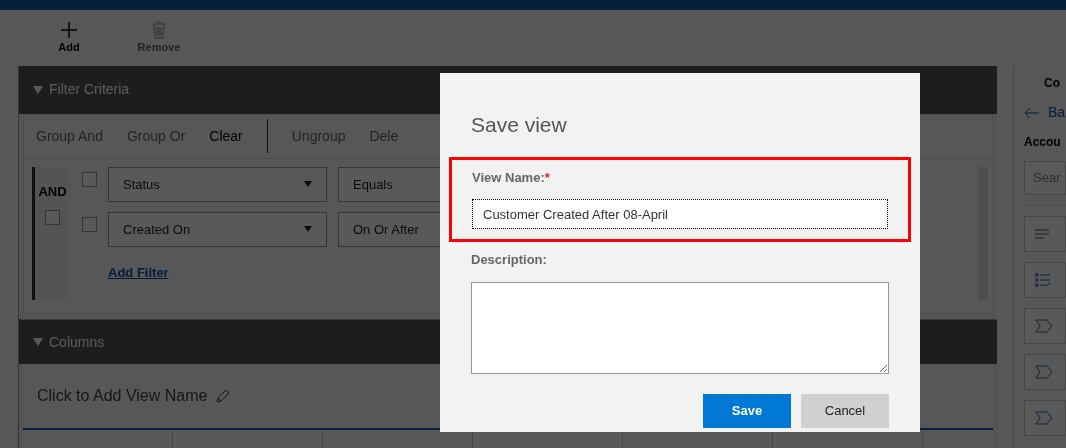 This screenshot has width=1066, height=448. What do you see at coordinates (547, 177) in the screenshot?
I see `required-mark: *` at bounding box center [547, 177].